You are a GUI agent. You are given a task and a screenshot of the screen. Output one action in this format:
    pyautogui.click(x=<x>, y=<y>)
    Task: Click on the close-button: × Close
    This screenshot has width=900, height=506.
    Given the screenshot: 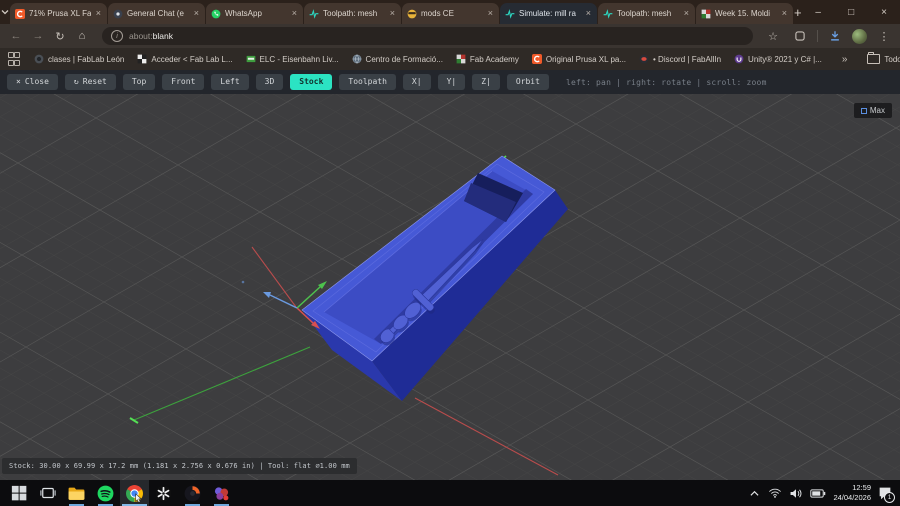 What is the action you would take?
    pyautogui.click(x=32, y=82)
    